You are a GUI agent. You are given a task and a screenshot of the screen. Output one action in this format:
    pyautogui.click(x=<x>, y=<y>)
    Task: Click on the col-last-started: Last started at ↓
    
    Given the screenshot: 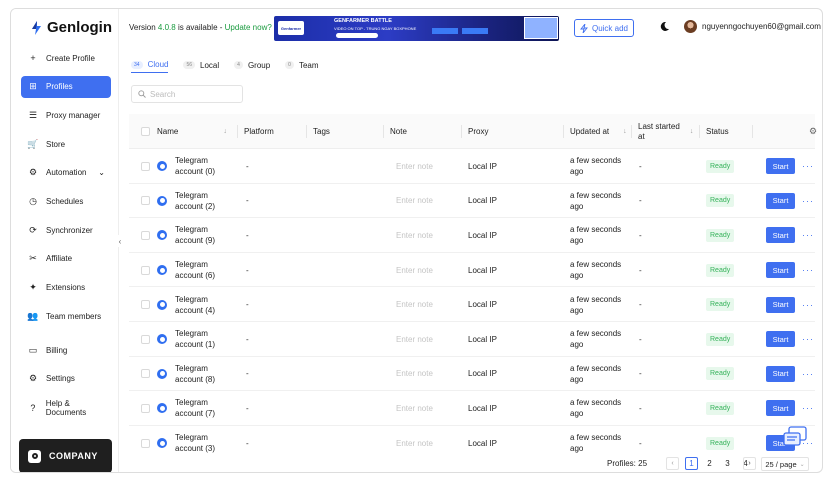 What is the action you would take?
    pyautogui.click(x=662, y=131)
    